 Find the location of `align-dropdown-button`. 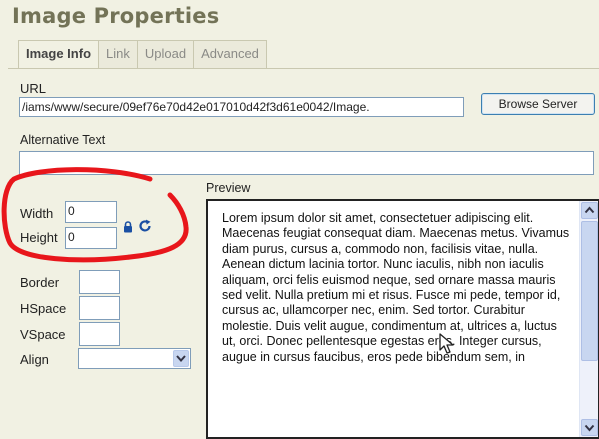

align-dropdown-button is located at coordinates (181, 358).